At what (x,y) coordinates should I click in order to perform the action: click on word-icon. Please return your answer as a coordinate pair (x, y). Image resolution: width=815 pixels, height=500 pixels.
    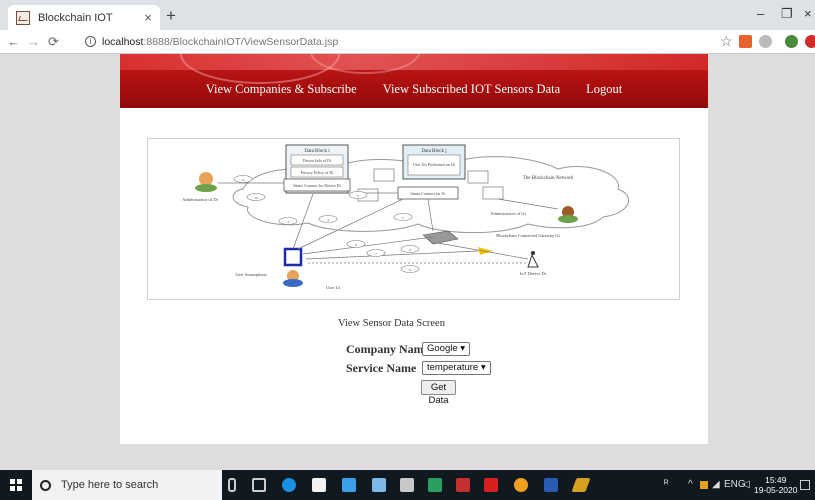
    Looking at the image, I should click on (551, 485).